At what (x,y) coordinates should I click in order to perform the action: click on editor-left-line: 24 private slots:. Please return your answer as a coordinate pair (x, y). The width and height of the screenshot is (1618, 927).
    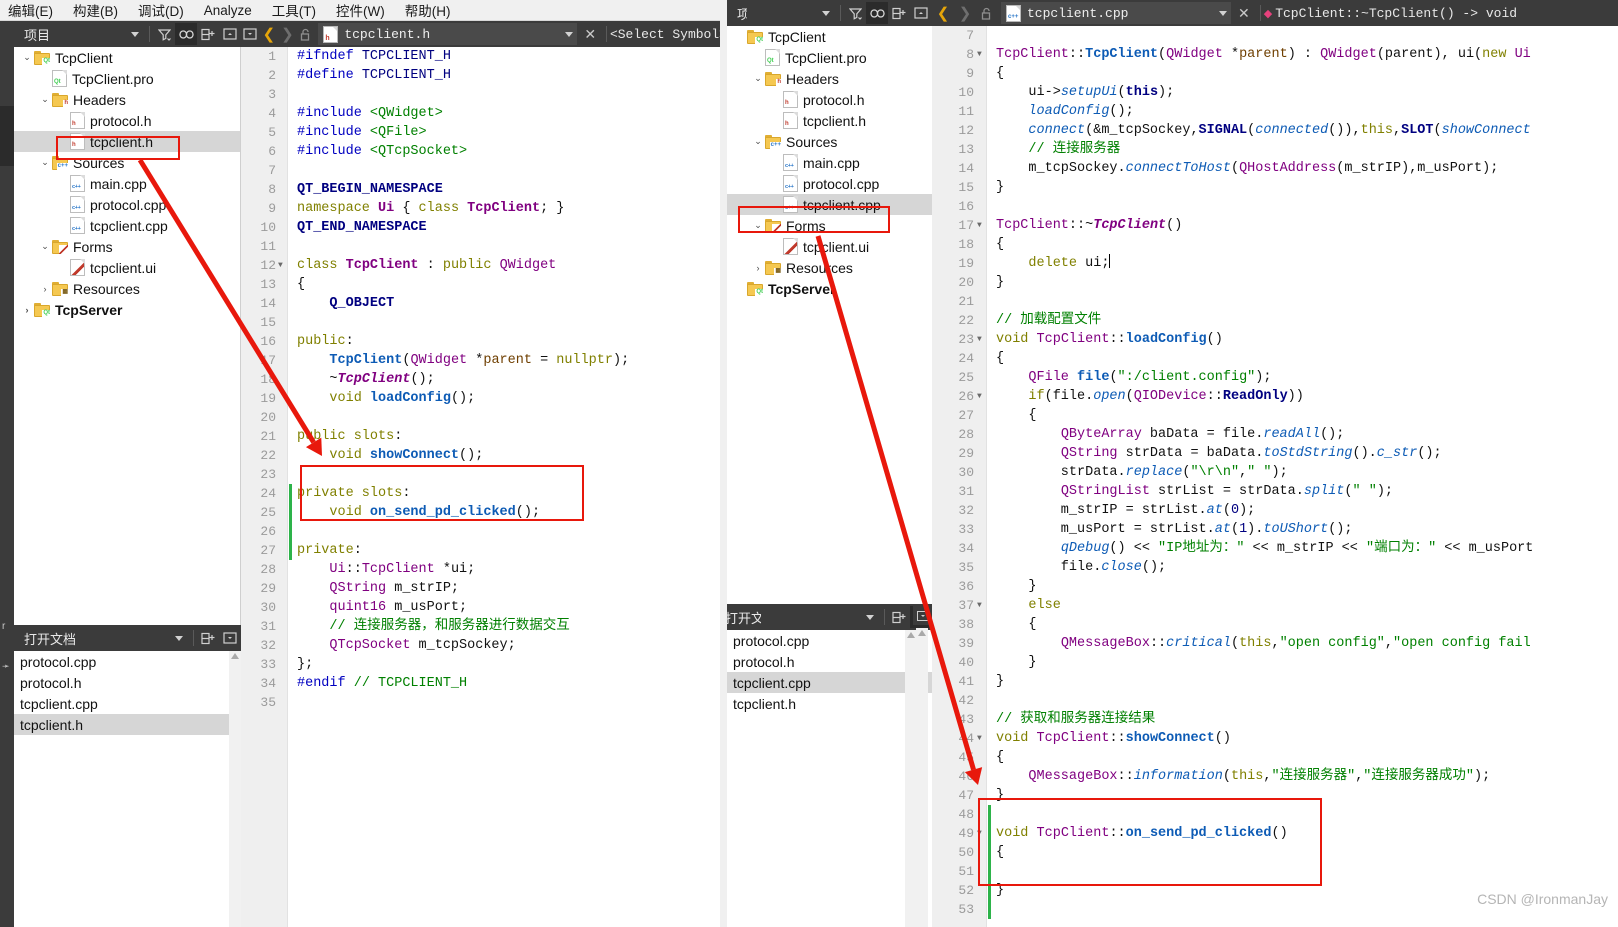
    Looking at the image, I should click on (484, 493).